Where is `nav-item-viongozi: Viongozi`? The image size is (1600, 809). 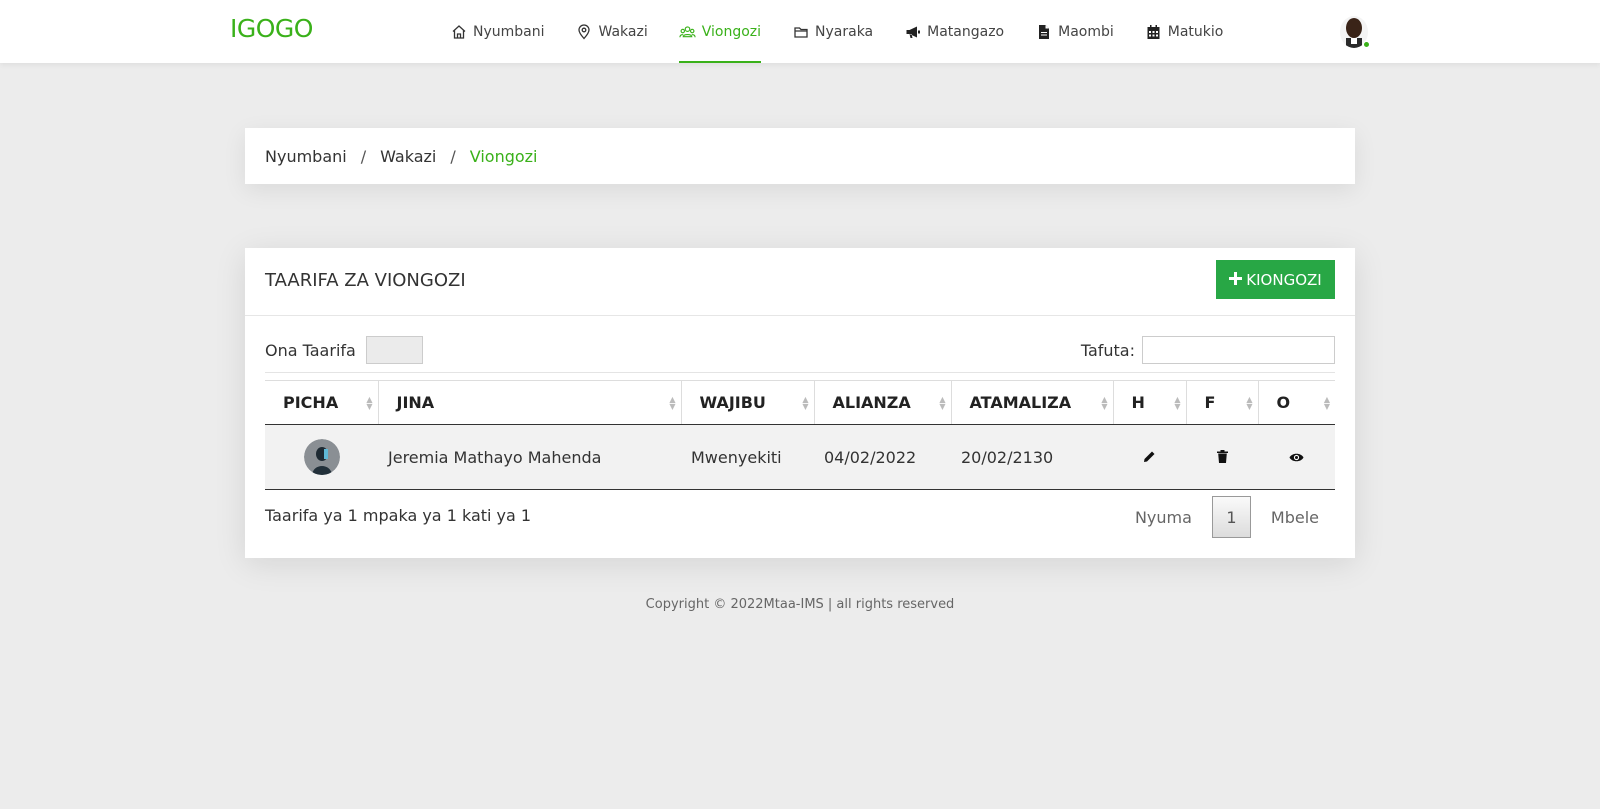
nav-item-viongozi: Viongozi is located at coordinates (720, 31).